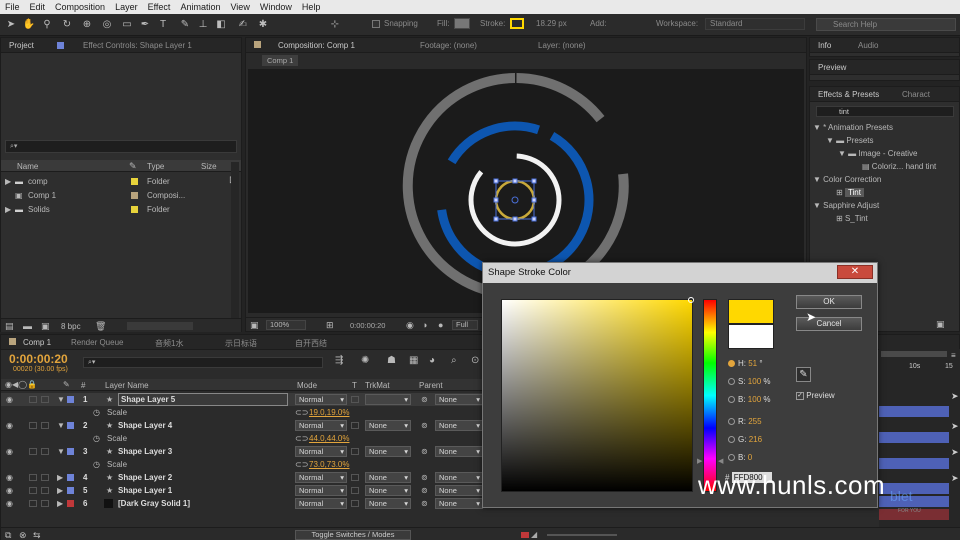  Describe the element at coordinates (899, 166) in the screenshot. I see `tree-item-colorize-hand-tint: ▤ Coloriz... hand tint` at that location.